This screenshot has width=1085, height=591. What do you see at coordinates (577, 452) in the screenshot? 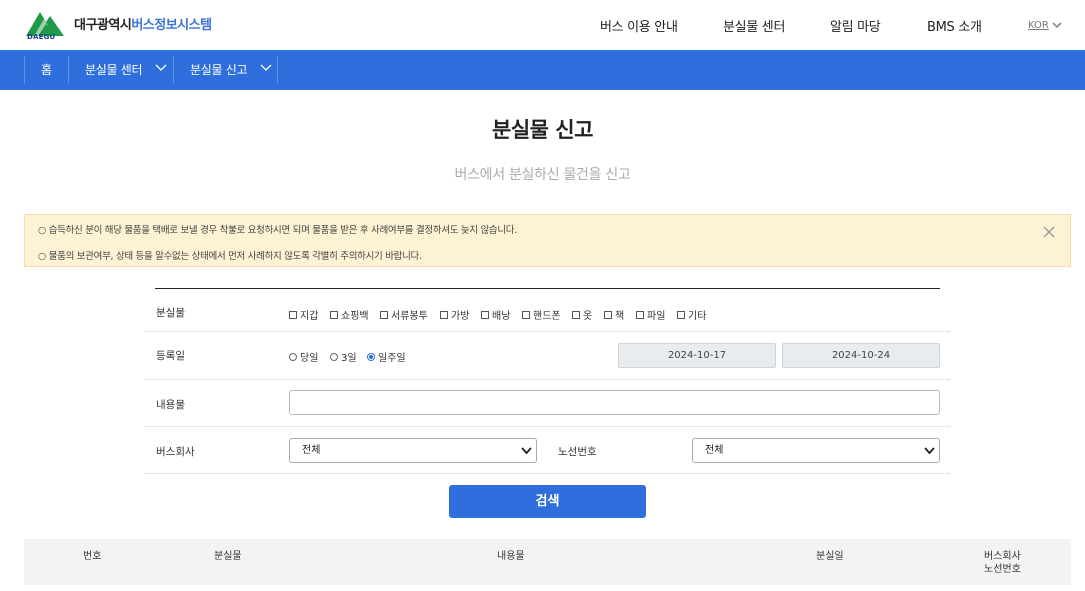
I see `route-number-label: 노선번호` at bounding box center [577, 452].